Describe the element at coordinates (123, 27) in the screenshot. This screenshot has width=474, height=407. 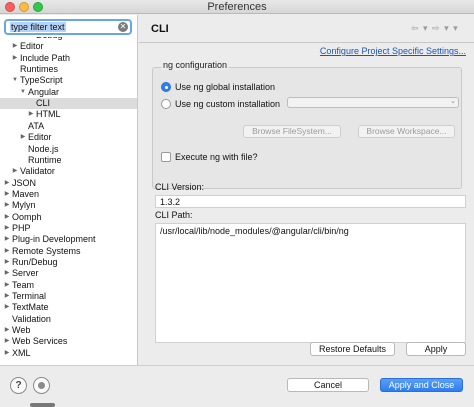
I see `clear-filter-icon: ✕` at that location.